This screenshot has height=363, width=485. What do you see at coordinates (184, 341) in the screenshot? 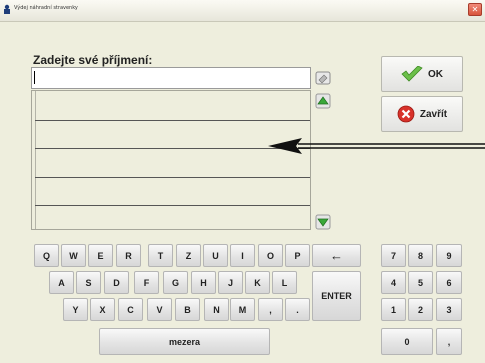
I see `space-key: mezera` at bounding box center [184, 341].